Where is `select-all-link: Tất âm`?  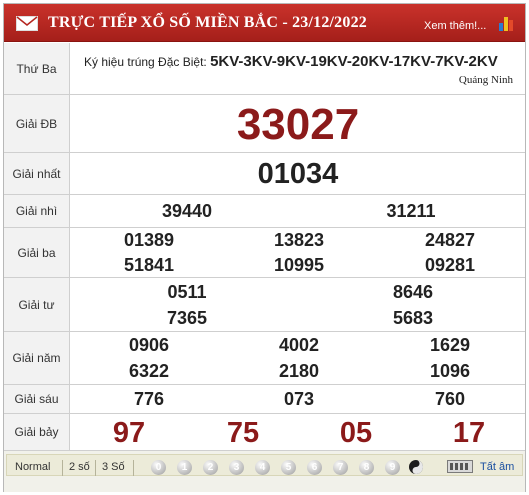 select-all-link: Tất âm is located at coordinates (497, 467).